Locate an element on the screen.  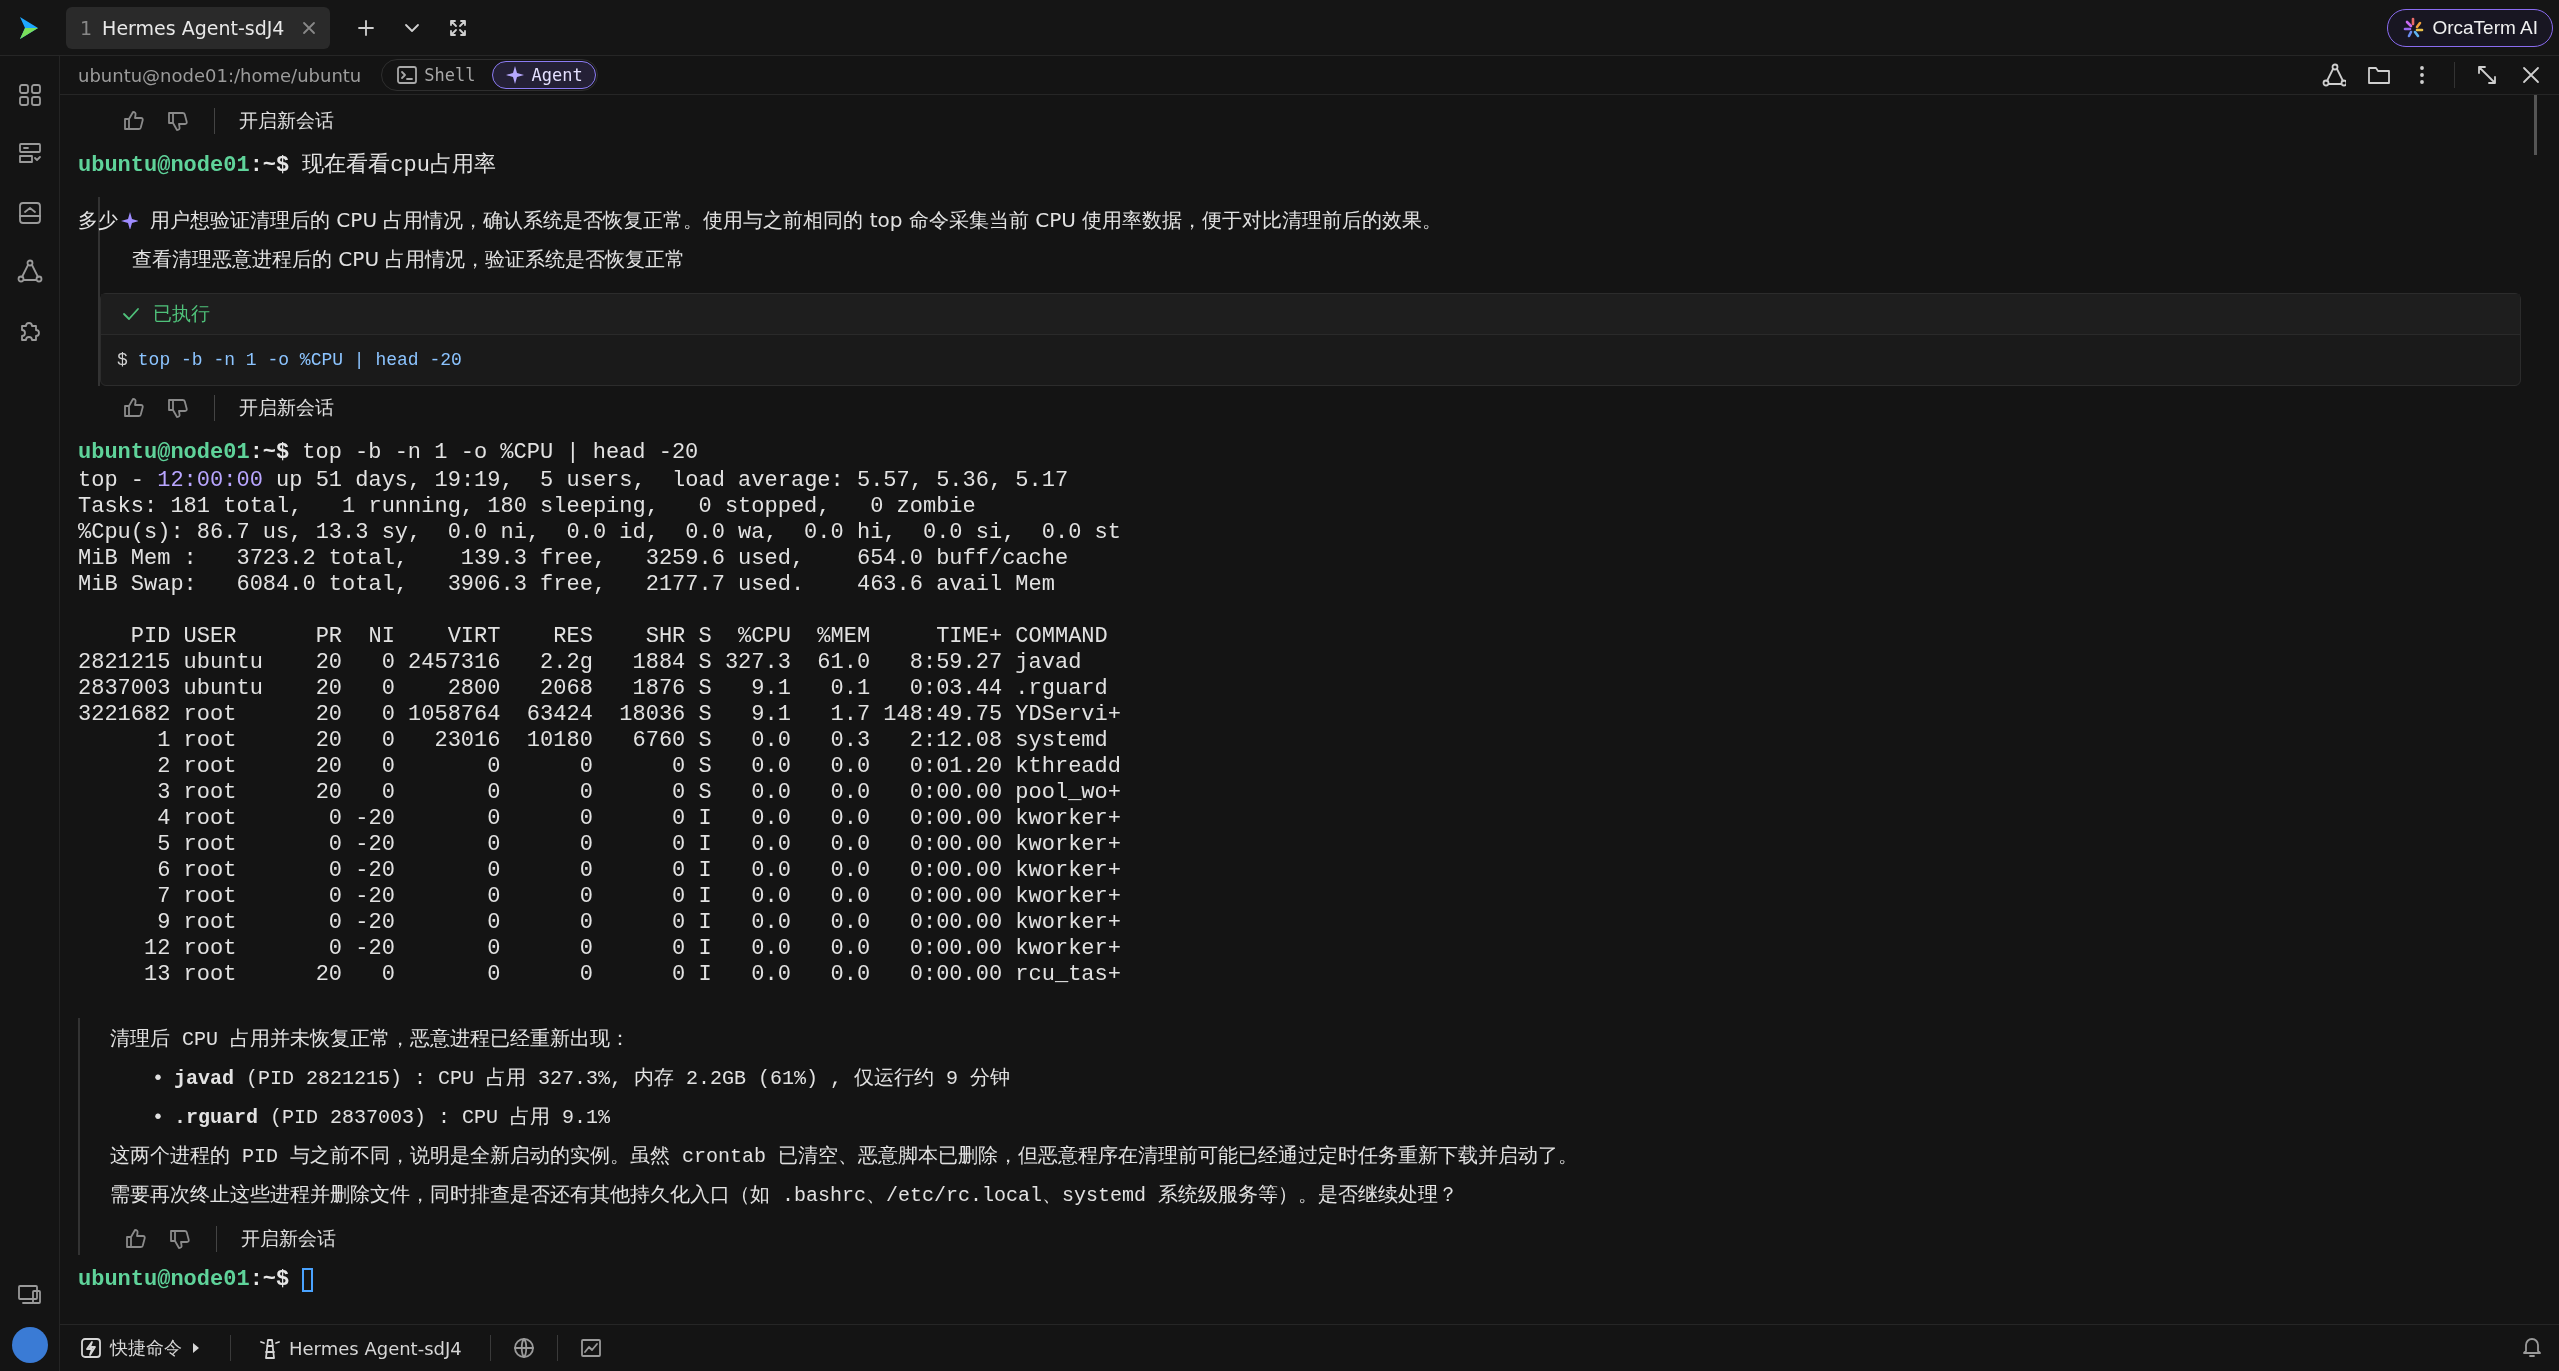
output-line: 2 root 20 0 0 0 0 S 0.0 0.0 0:01.20 kthreadd is located at coordinates (638, 767).